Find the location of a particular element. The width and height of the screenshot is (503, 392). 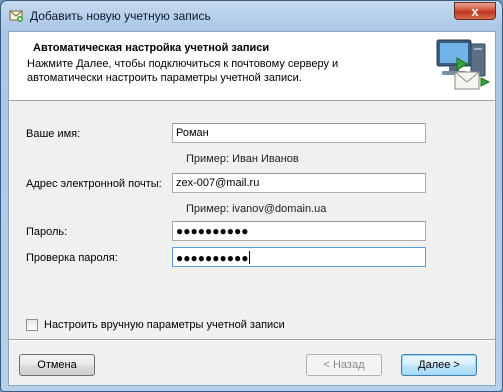

name-example: Пример: Иван Иванов is located at coordinates (242, 159).